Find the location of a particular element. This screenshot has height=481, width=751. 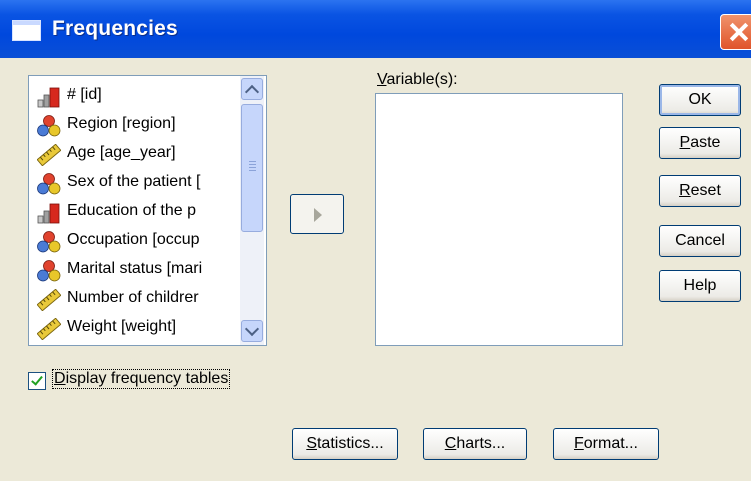

source-variable-item: Occupation [occup is located at coordinates (134, 241).